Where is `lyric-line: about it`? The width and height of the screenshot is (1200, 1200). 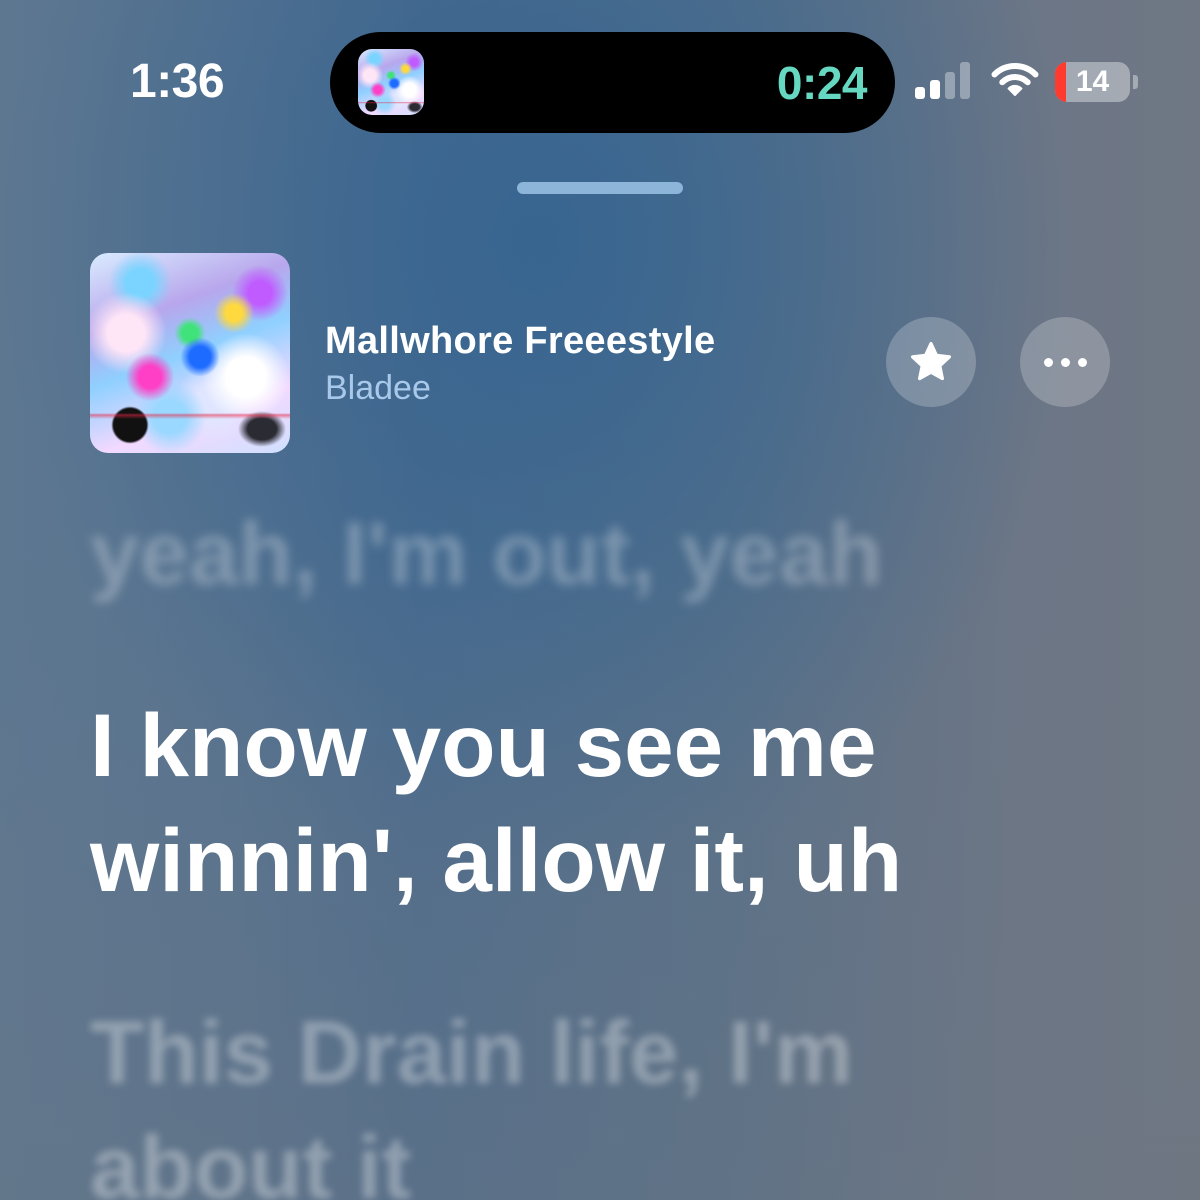
lyric-line: about it is located at coordinates (600, 1161).